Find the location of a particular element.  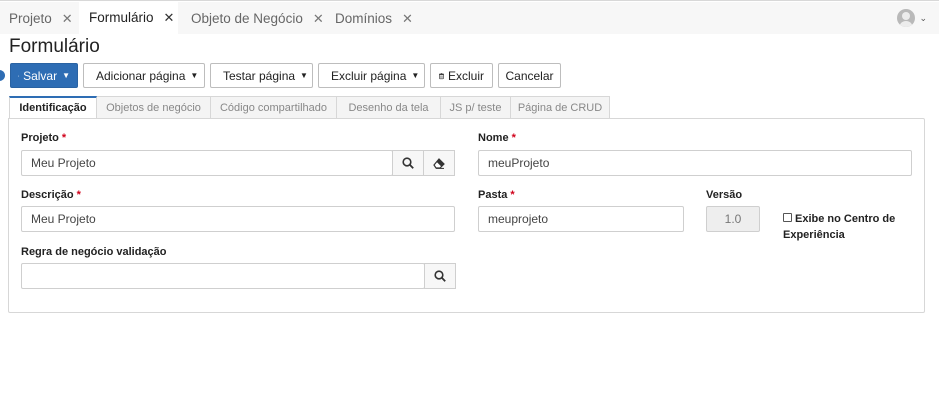

delete-button: Excluir is located at coordinates (461, 75).